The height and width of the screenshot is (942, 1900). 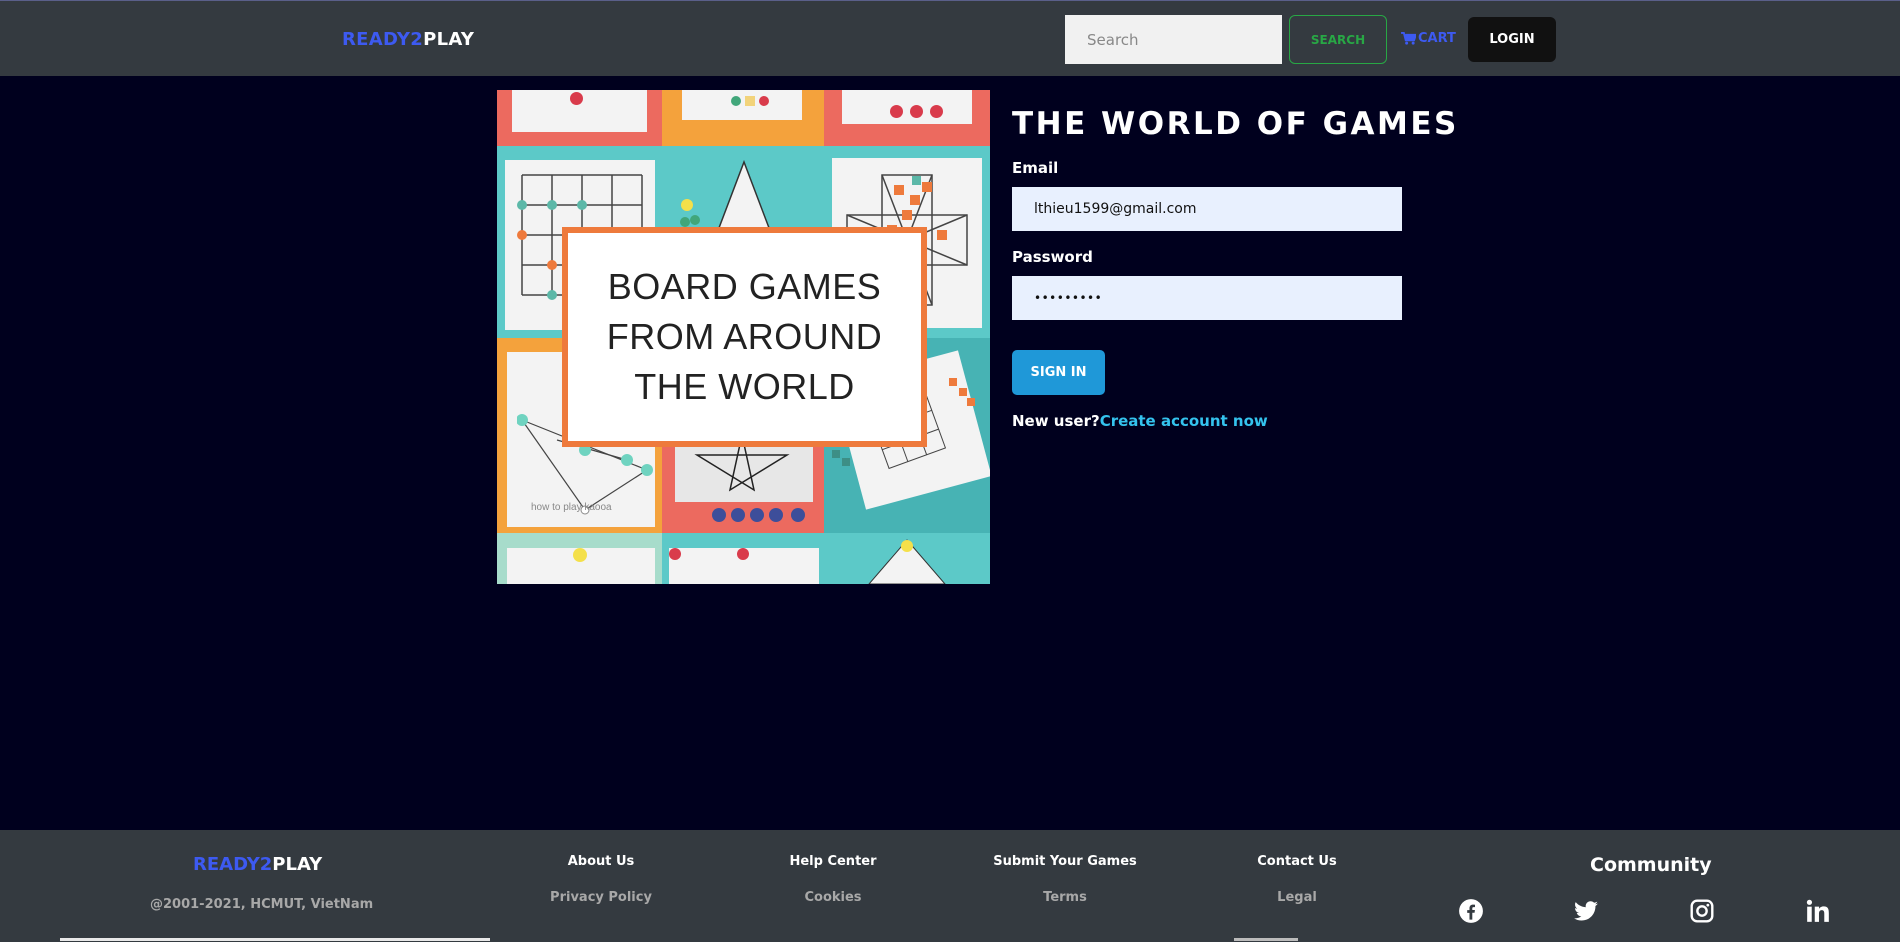 What do you see at coordinates (1818, 911) in the screenshot?
I see `linkedin-icon` at bounding box center [1818, 911].